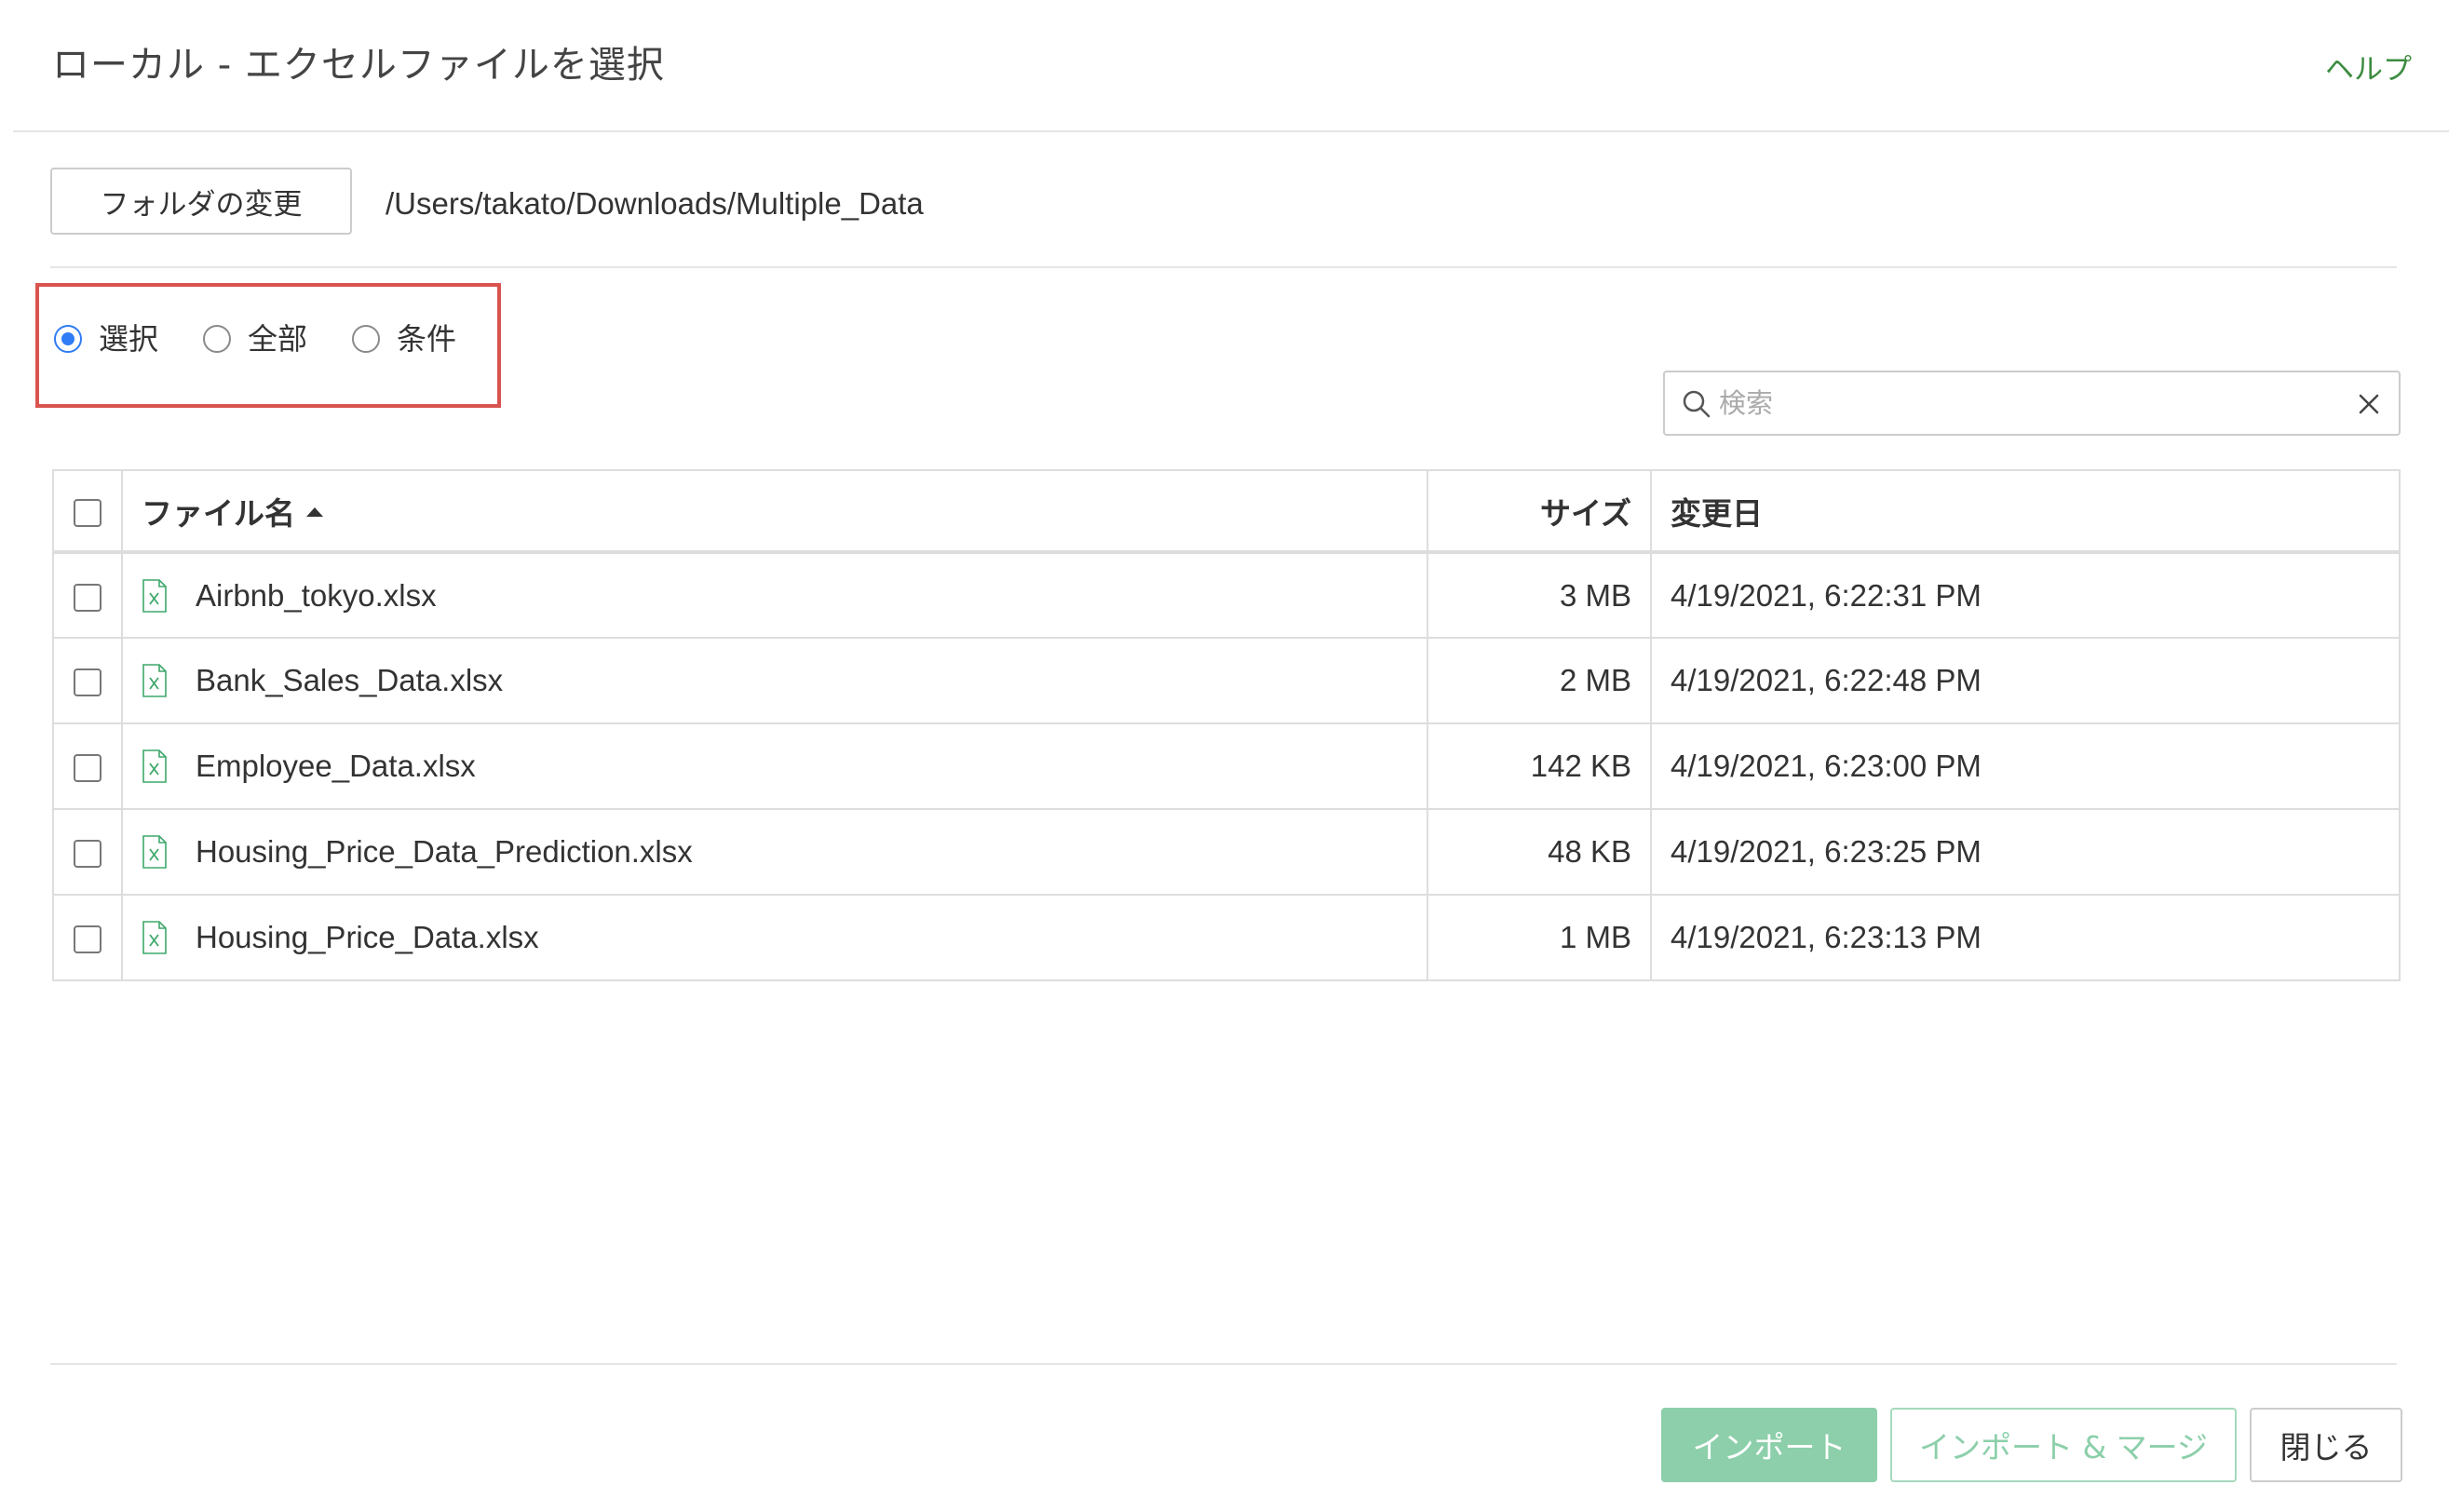 The width and height of the screenshot is (2462, 1512). What do you see at coordinates (1697, 404) in the screenshot?
I see `search-icon` at bounding box center [1697, 404].